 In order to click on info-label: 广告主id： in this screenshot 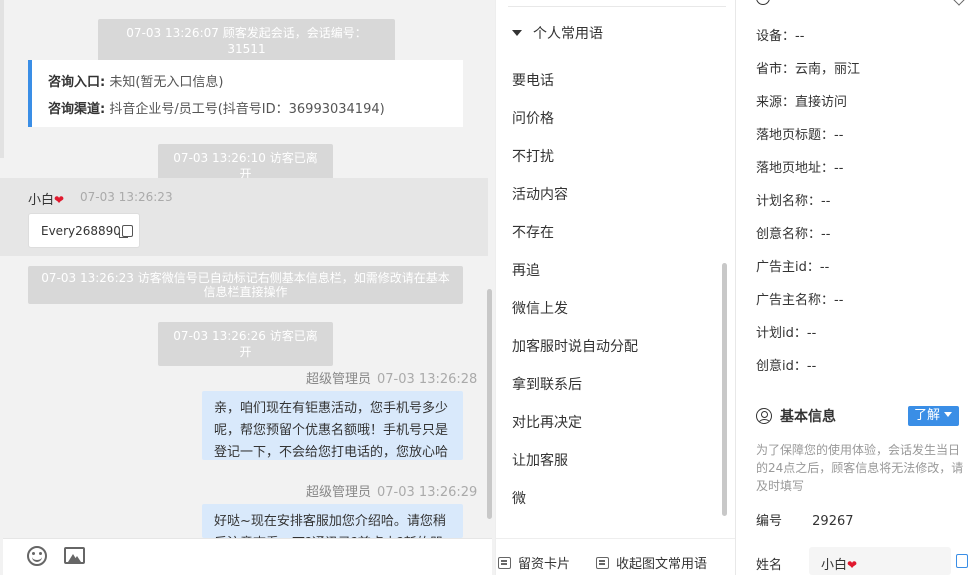, I will do `click(788, 267)`.